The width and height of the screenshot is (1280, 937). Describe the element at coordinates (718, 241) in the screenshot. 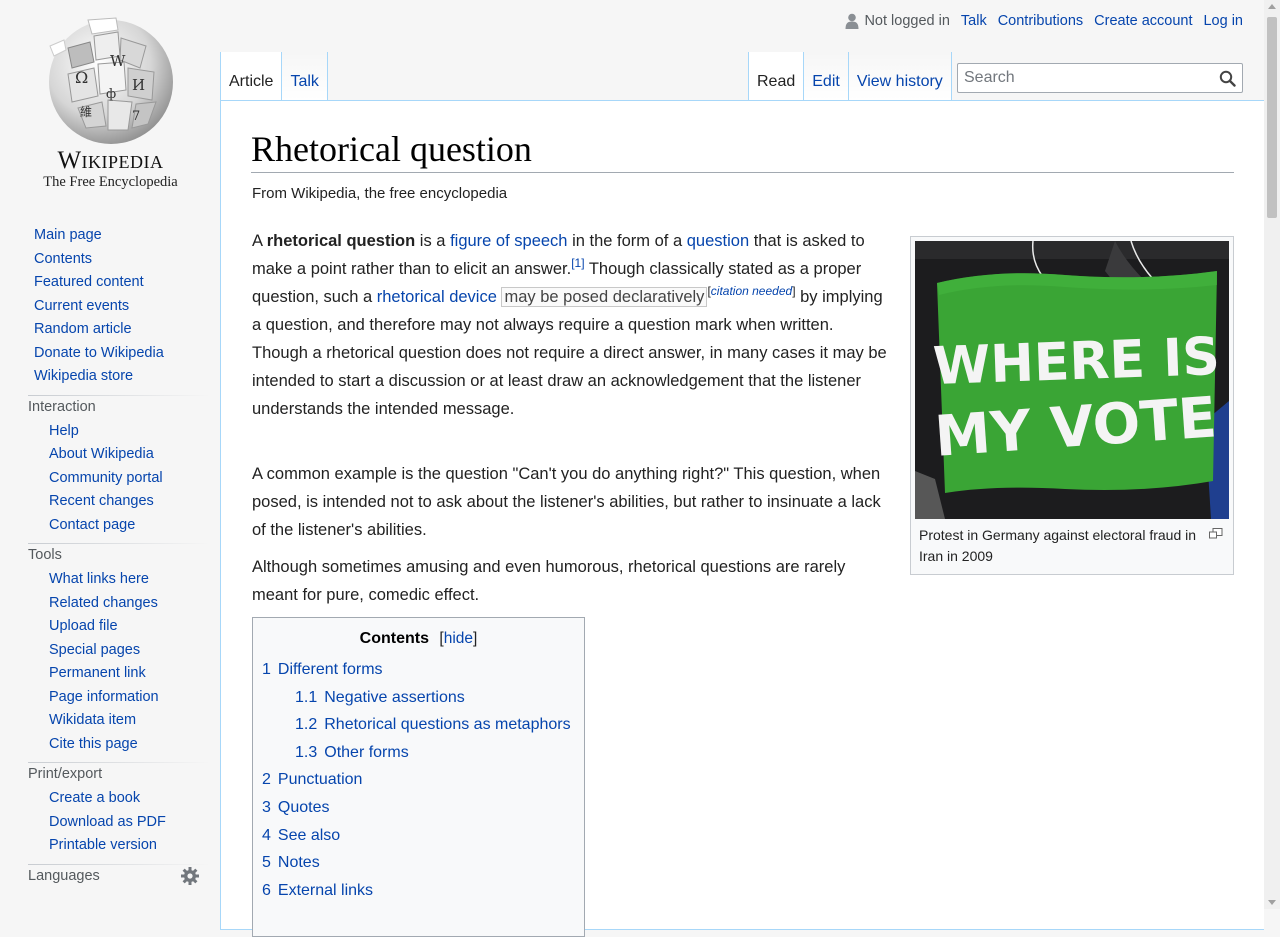

I see `link-question: question` at that location.